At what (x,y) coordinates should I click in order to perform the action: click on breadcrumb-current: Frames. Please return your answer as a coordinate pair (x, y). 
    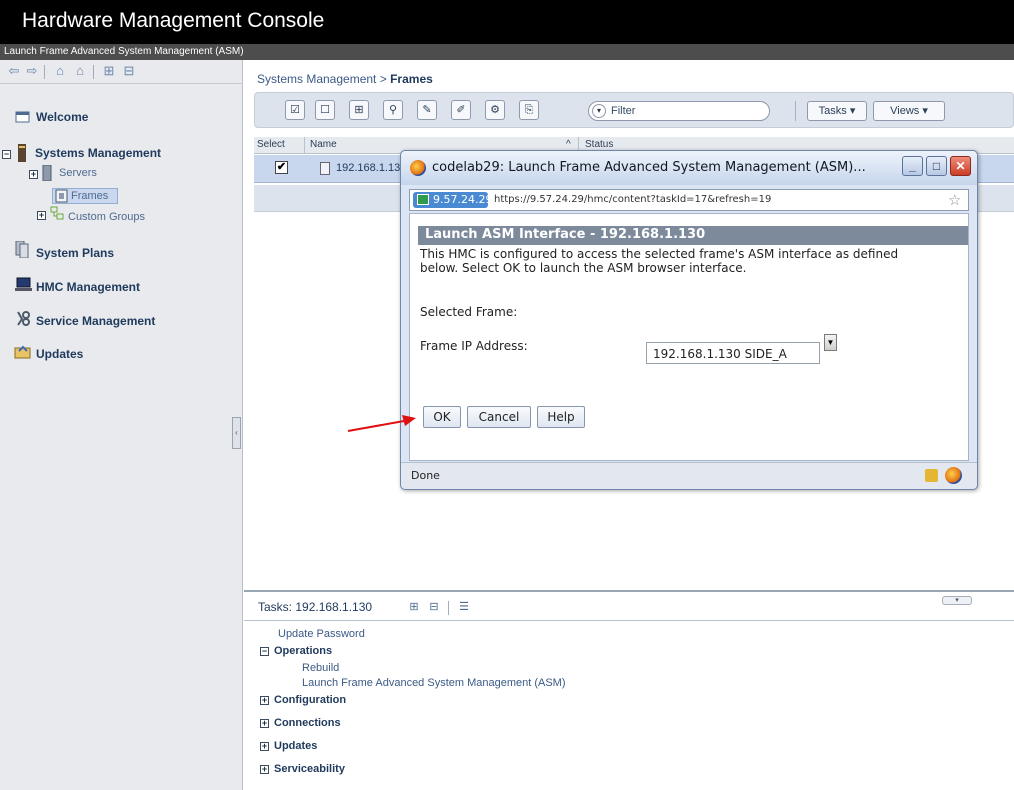
    Looking at the image, I should click on (411, 79).